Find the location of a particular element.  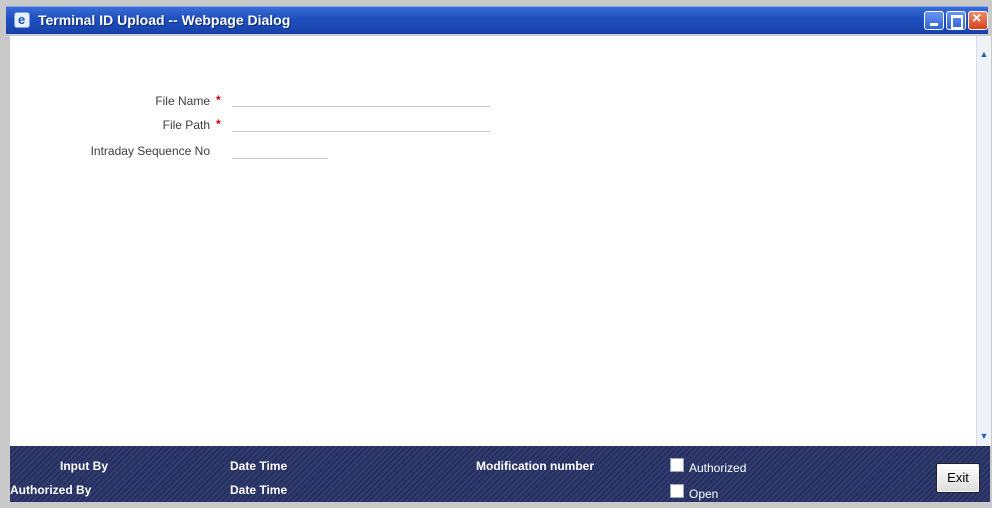

vertical-scrollbar: ▲ ▼ is located at coordinates (983, 241).